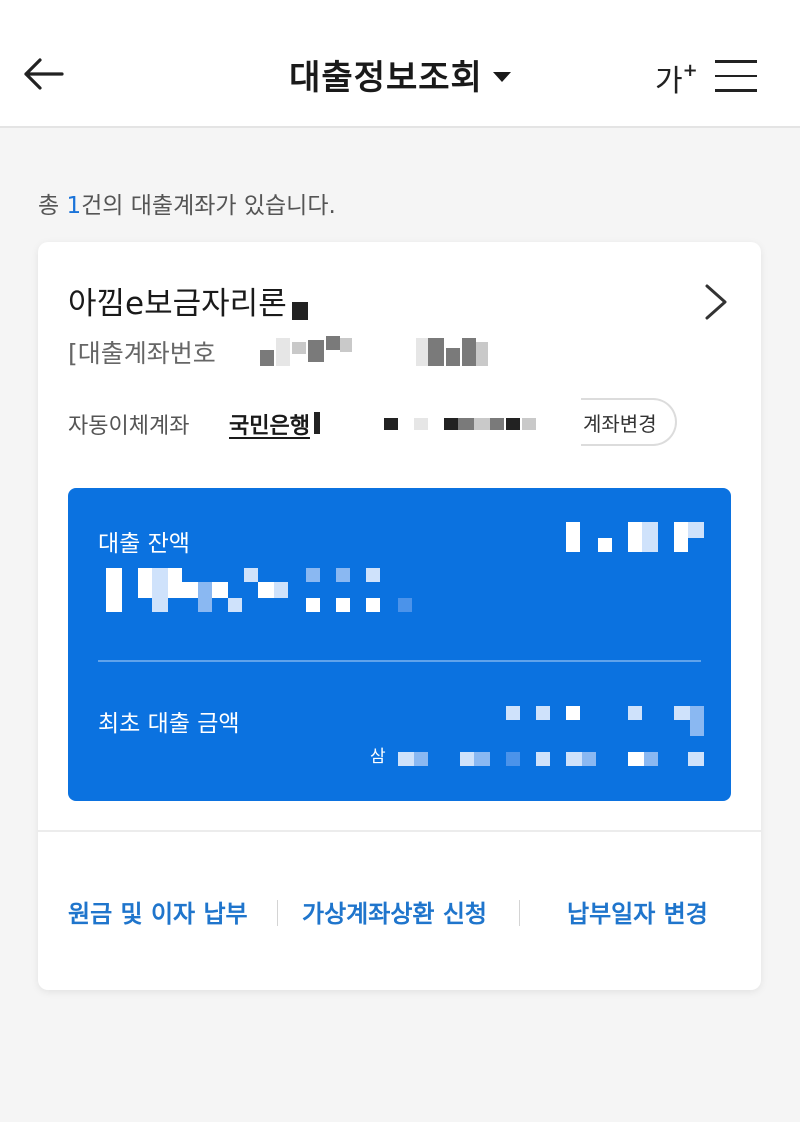 Image resolution: width=800 pixels, height=1122 pixels. What do you see at coordinates (169, 724) in the screenshot?
I see `initial-amount-label: 최초 대출 금액` at bounding box center [169, 724].